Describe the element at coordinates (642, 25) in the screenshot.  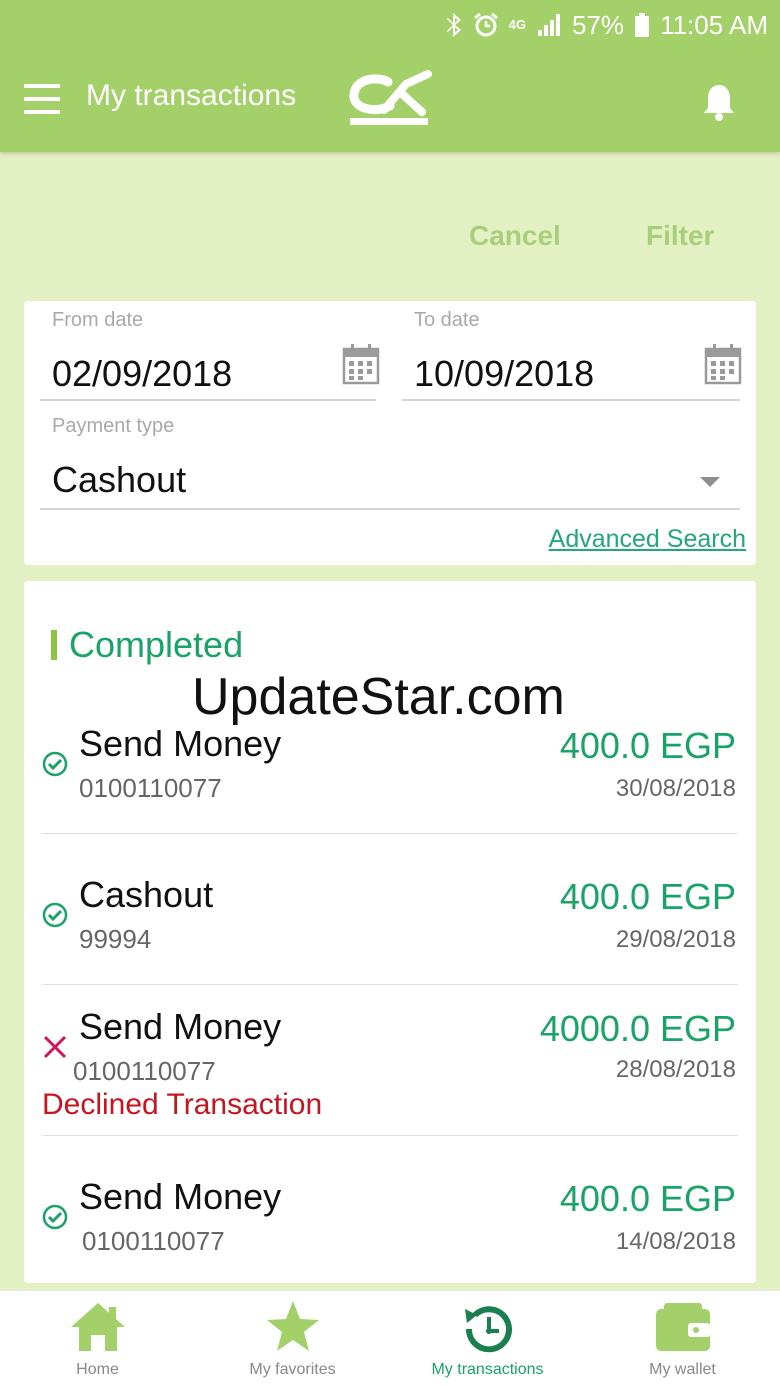
I see `battery-icon` at that location.